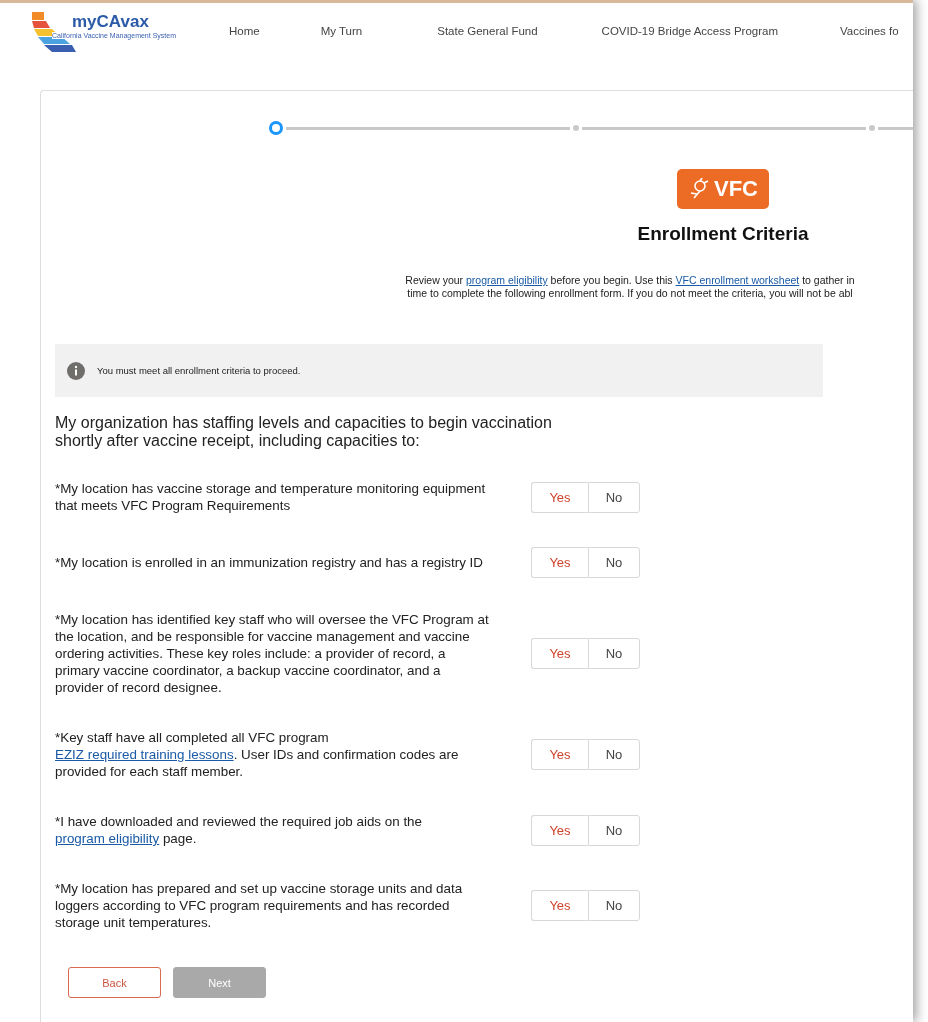  I want to click on nav-link: Vaccines fo, so click(869, 31).